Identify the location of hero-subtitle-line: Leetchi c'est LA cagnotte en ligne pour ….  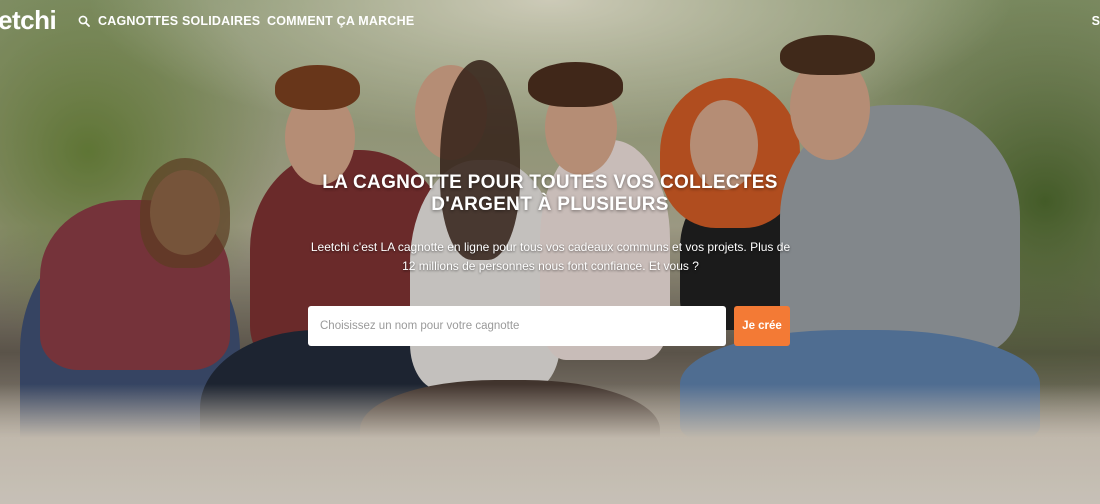
(550, 247).